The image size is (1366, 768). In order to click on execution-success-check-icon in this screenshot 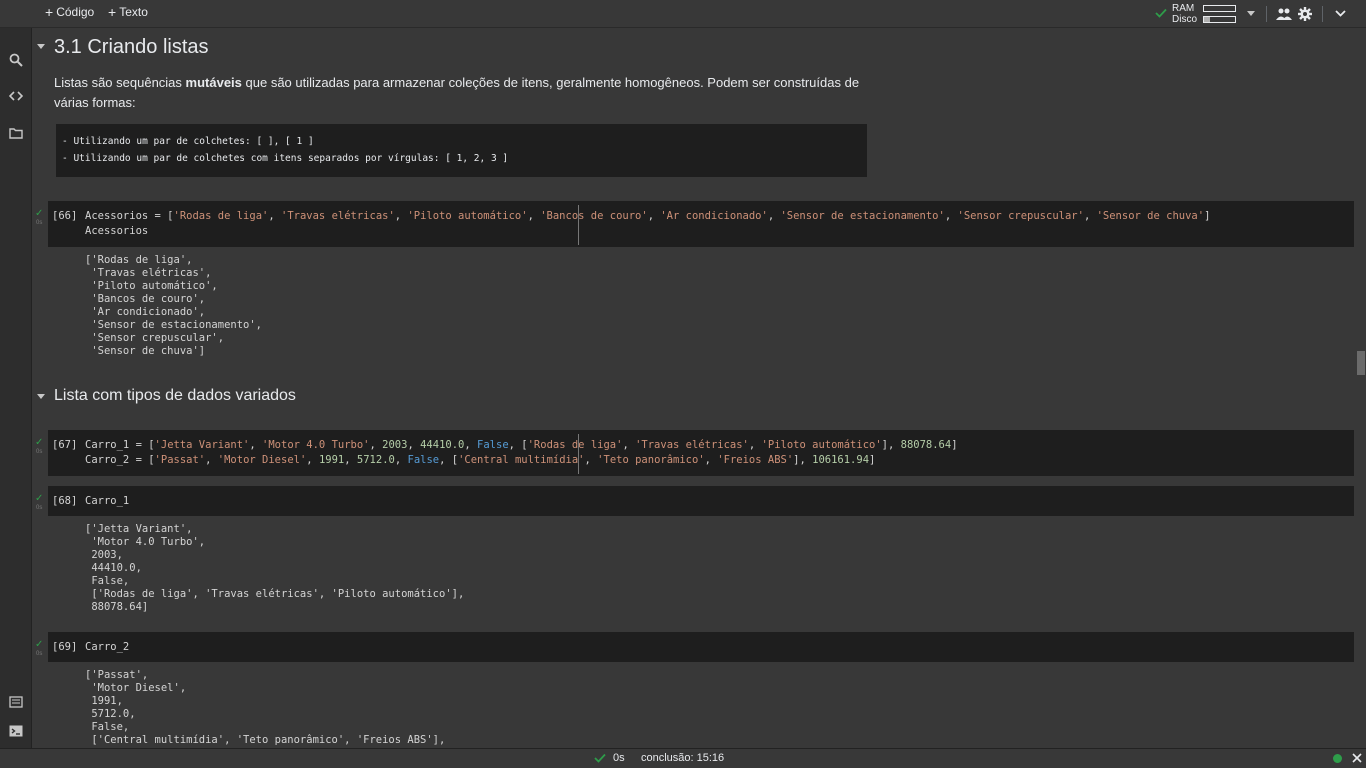, I will do `click(600, 758)`.